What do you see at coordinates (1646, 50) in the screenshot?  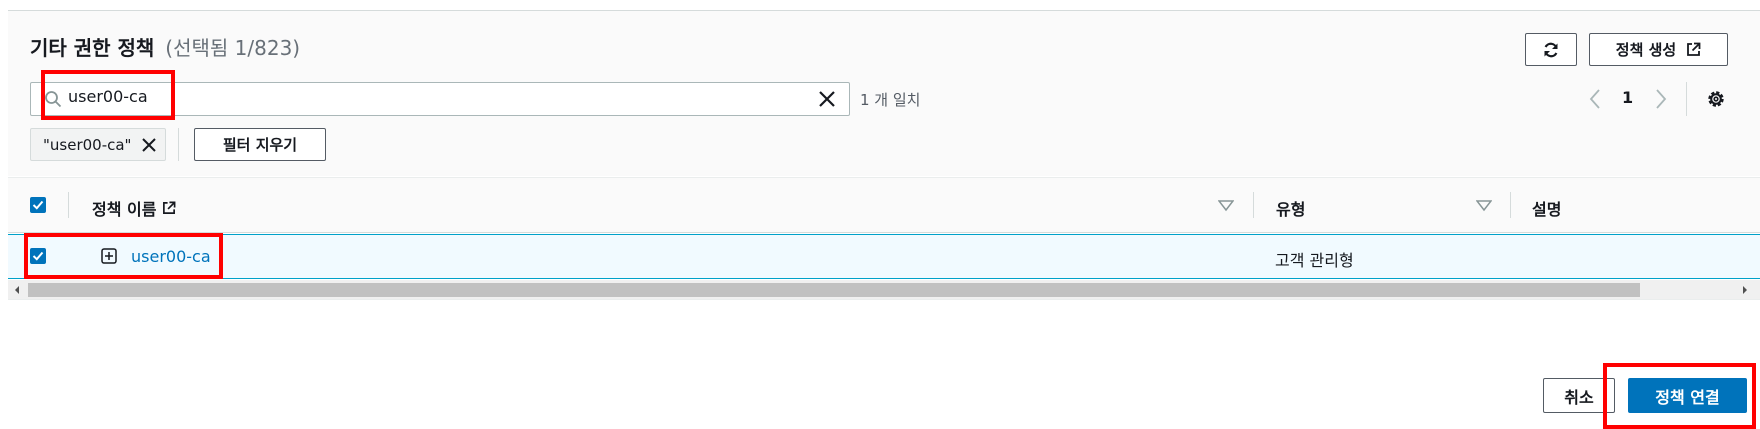 I see `create-policy-label: 정책 생성` at bounding box center [1646, 50].